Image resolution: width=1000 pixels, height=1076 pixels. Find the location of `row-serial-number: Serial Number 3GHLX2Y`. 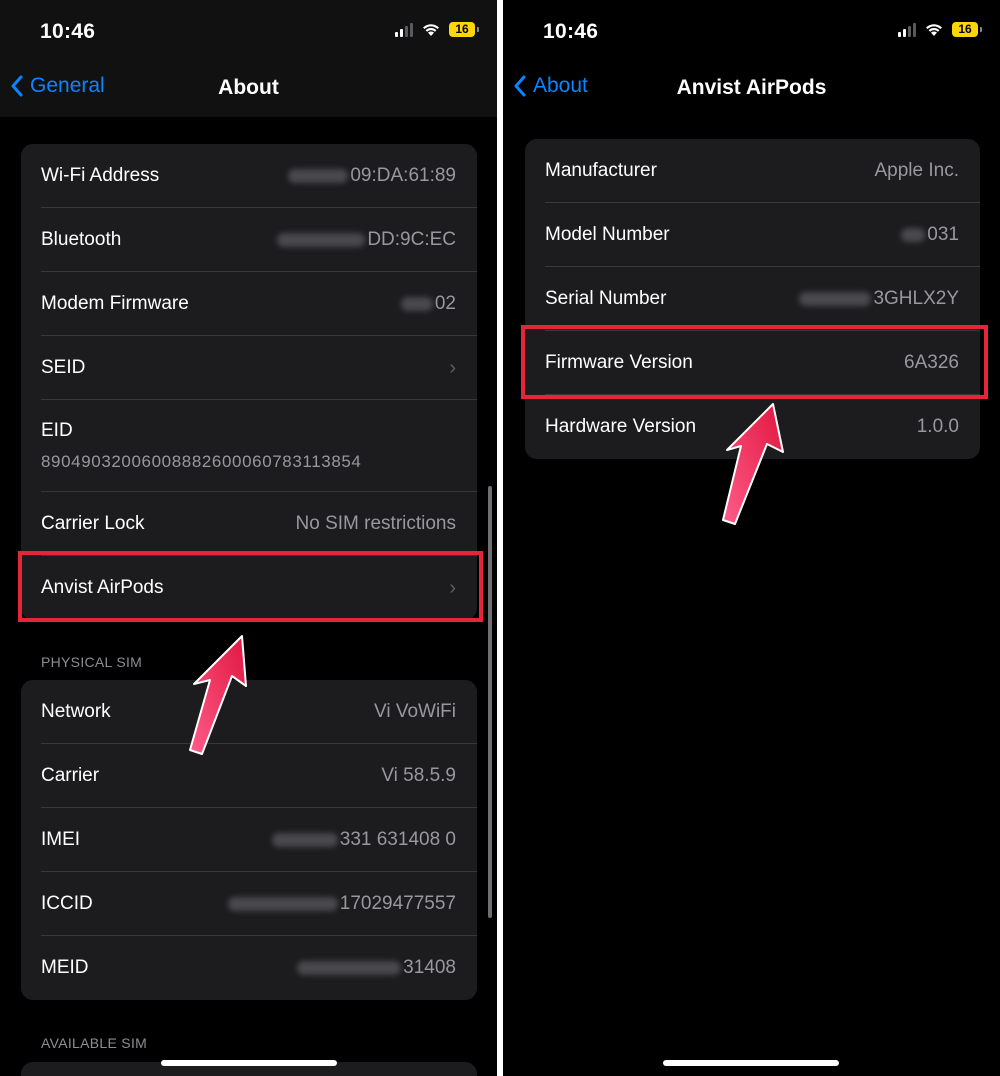

row-serial-number: Serial Number 3GHLX2Y is located at coordinates (752, 299).